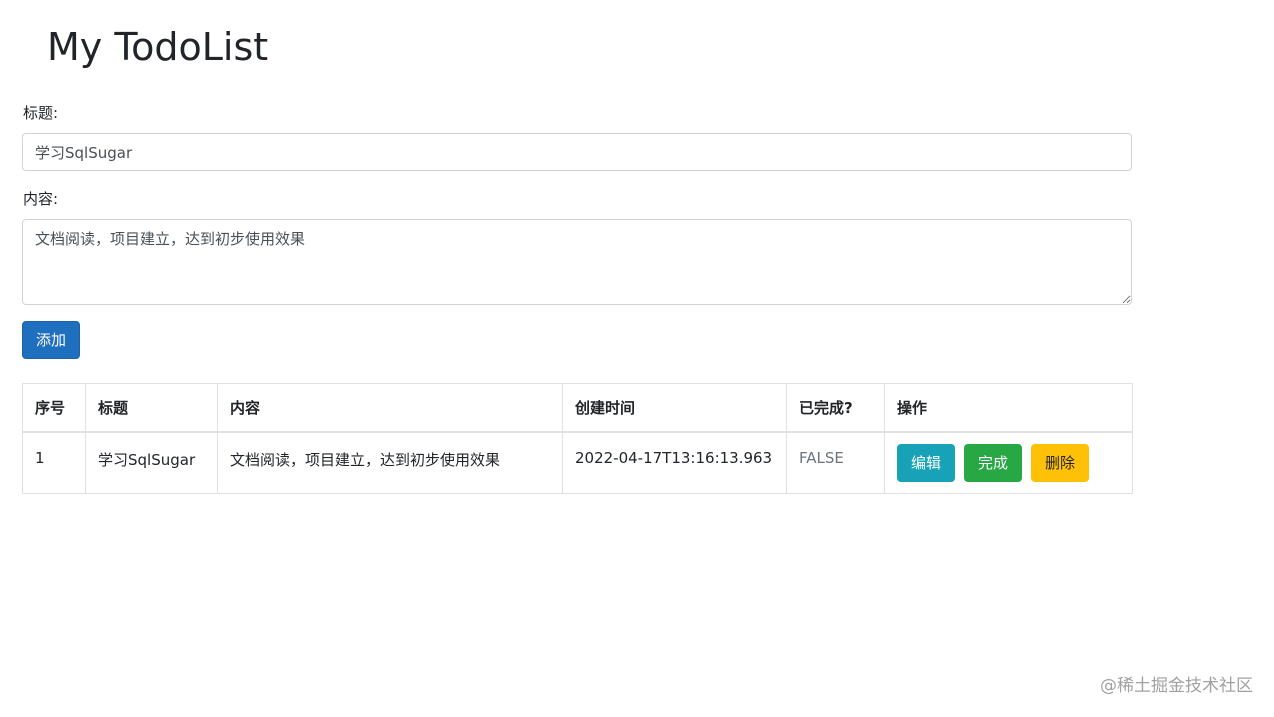  Describe the element at coordinates (390, 408) in the screenshot. I see `column-header-content: 内容` at that location.